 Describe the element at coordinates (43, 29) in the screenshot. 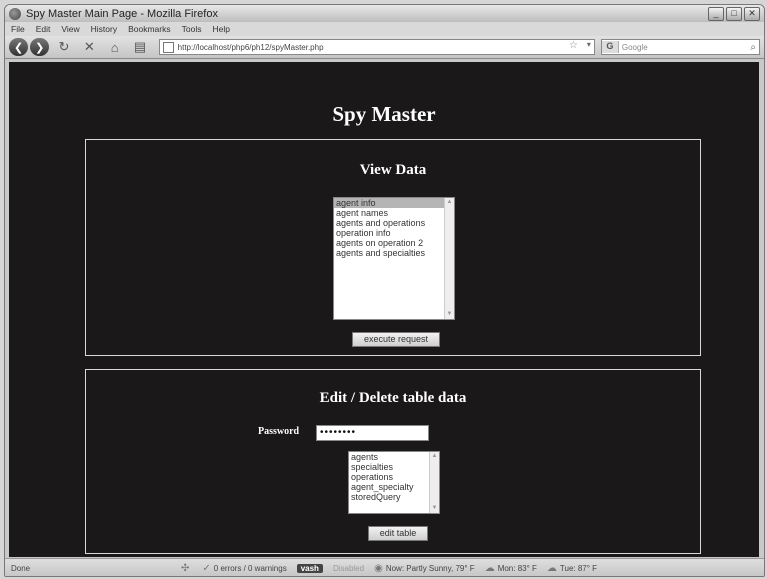

I see `menu-edit: Edit` at that location.